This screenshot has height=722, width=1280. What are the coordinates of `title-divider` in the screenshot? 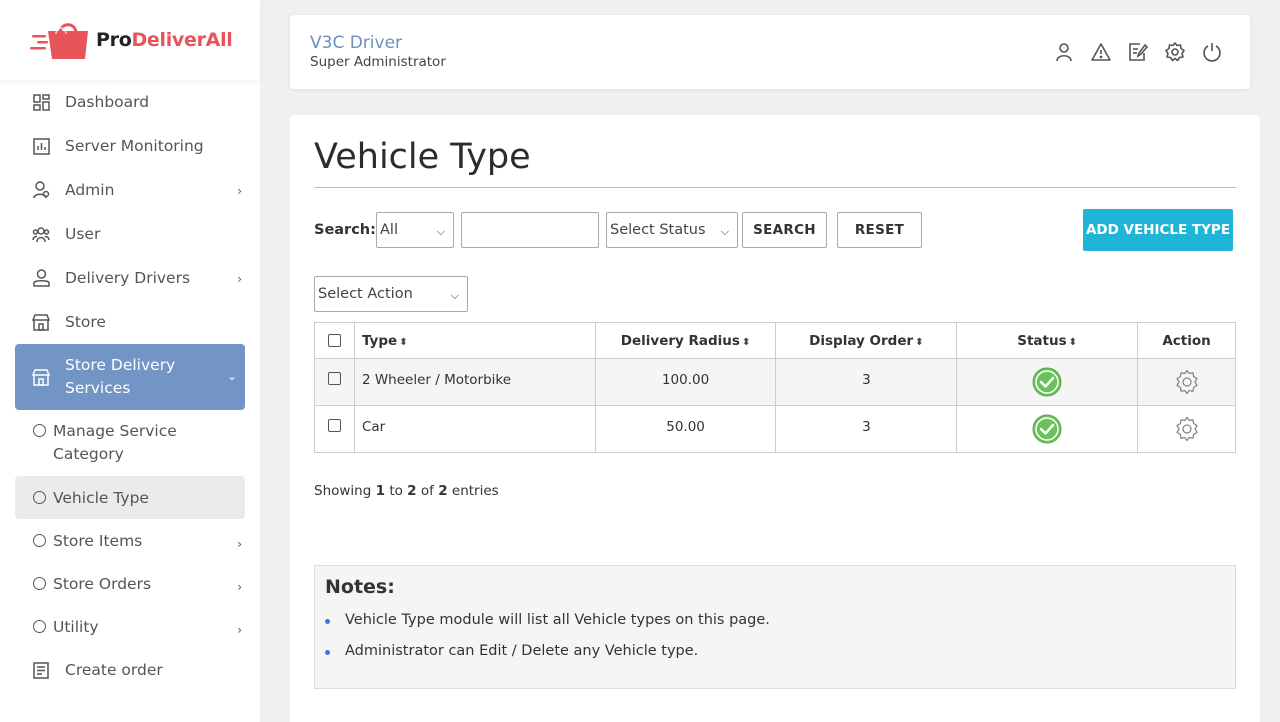 It's located at (775, 187).